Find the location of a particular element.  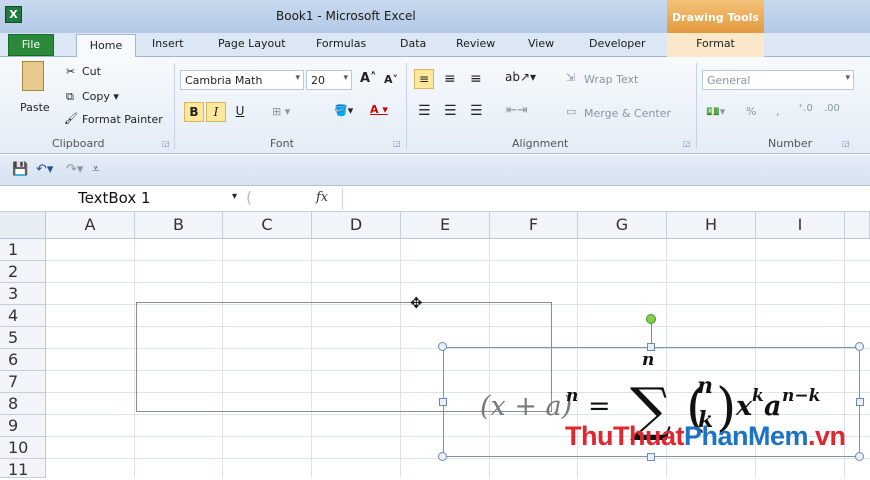

move-cursor-icon: ✥ is located at coordinates (416, 303).